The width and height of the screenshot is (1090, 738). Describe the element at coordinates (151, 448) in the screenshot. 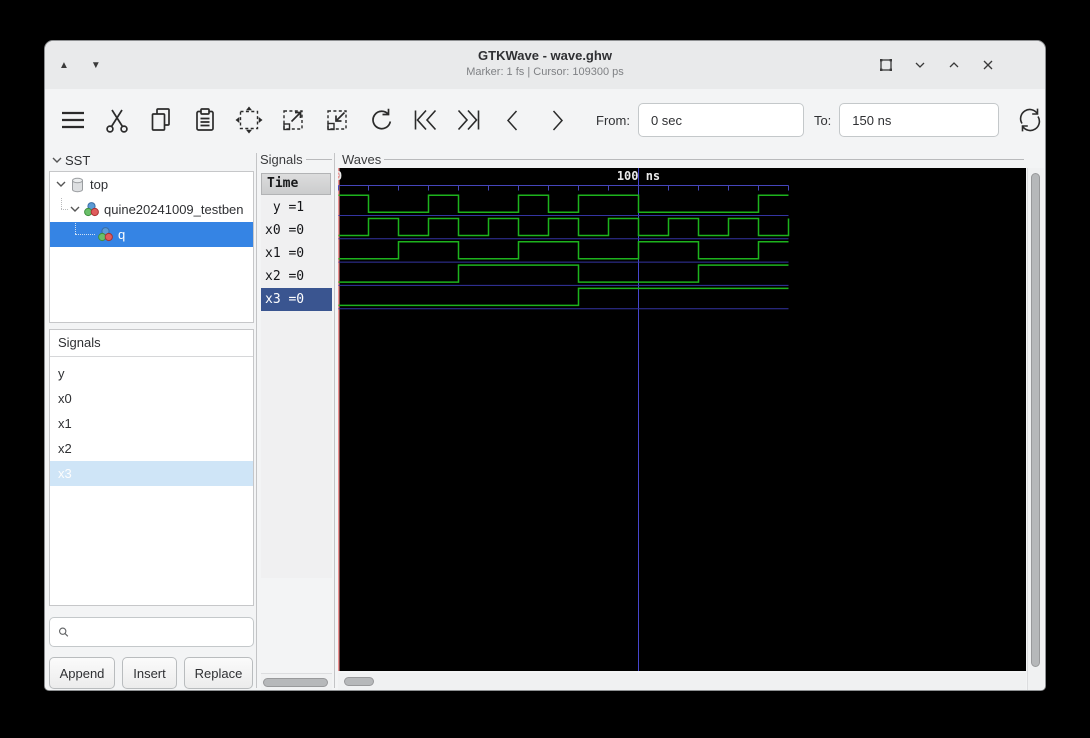

I see `list-item-x2: x2` at that location.